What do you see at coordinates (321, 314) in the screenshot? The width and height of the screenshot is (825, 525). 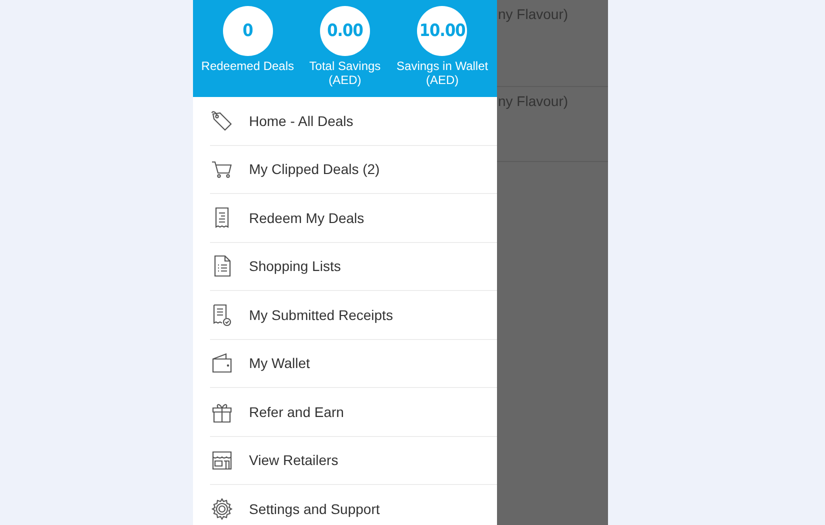 I see `menu-item: My Submitted Receipts` at bounding box center [321, 314].